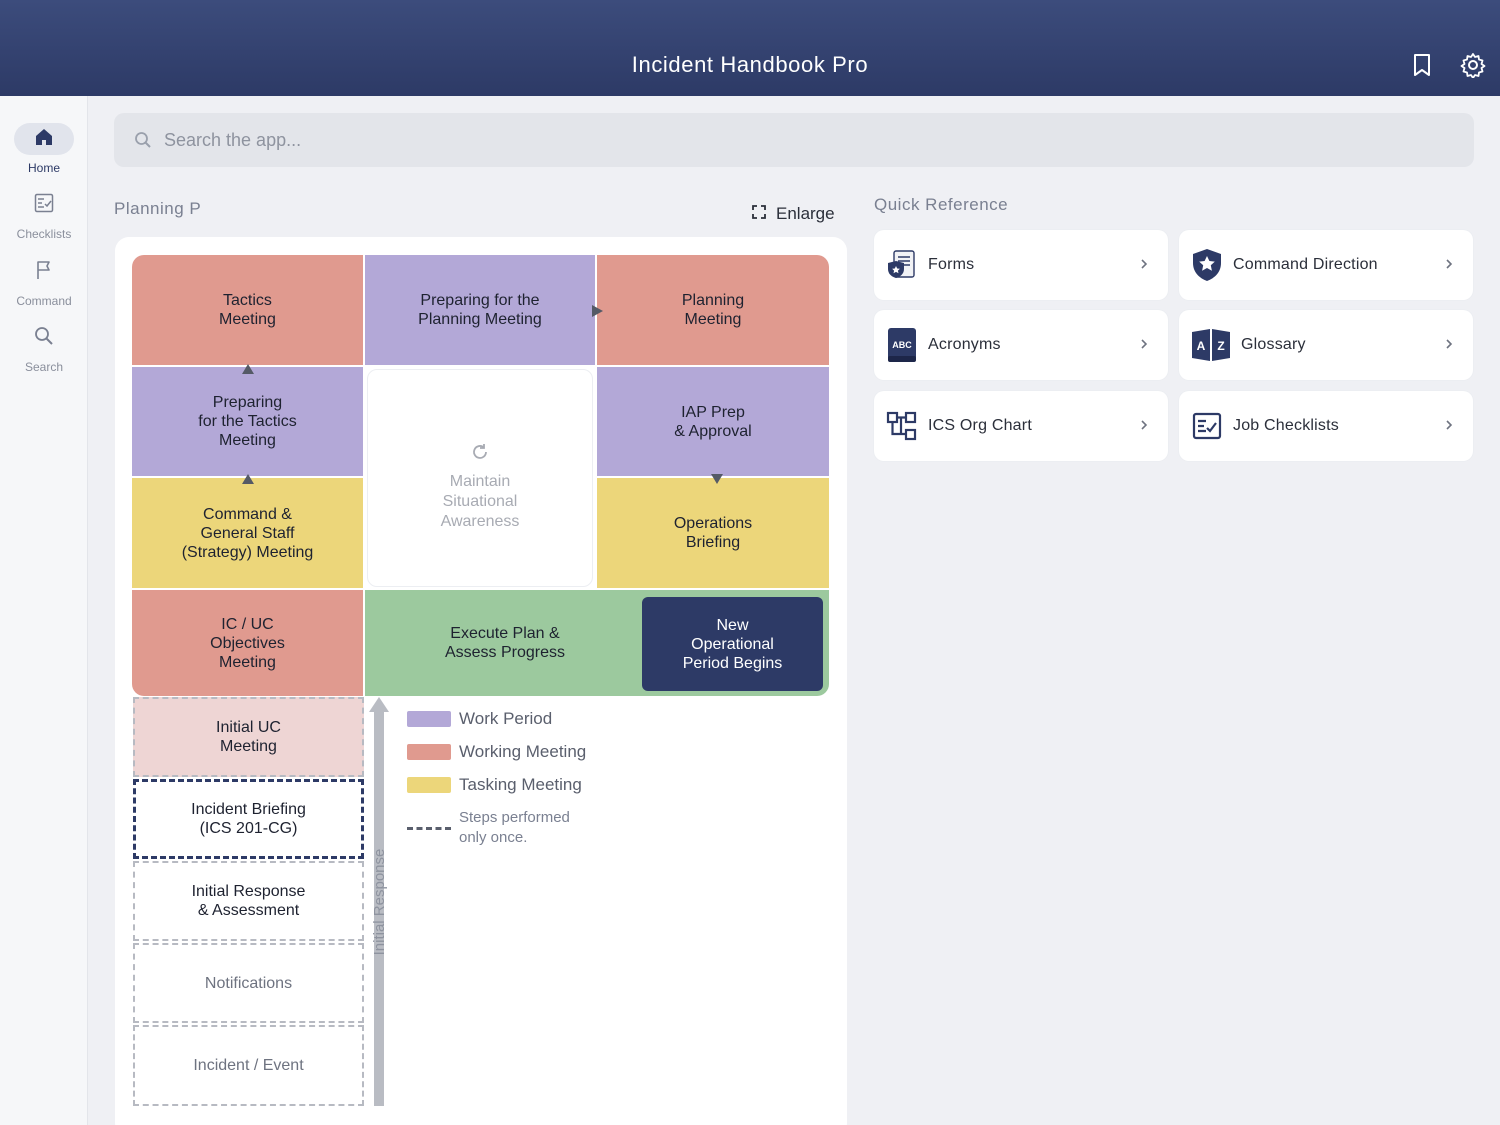 The image size is (1500, 1125). I want to click on quick-ref-label: Job Checklists, so click(1286, 425).